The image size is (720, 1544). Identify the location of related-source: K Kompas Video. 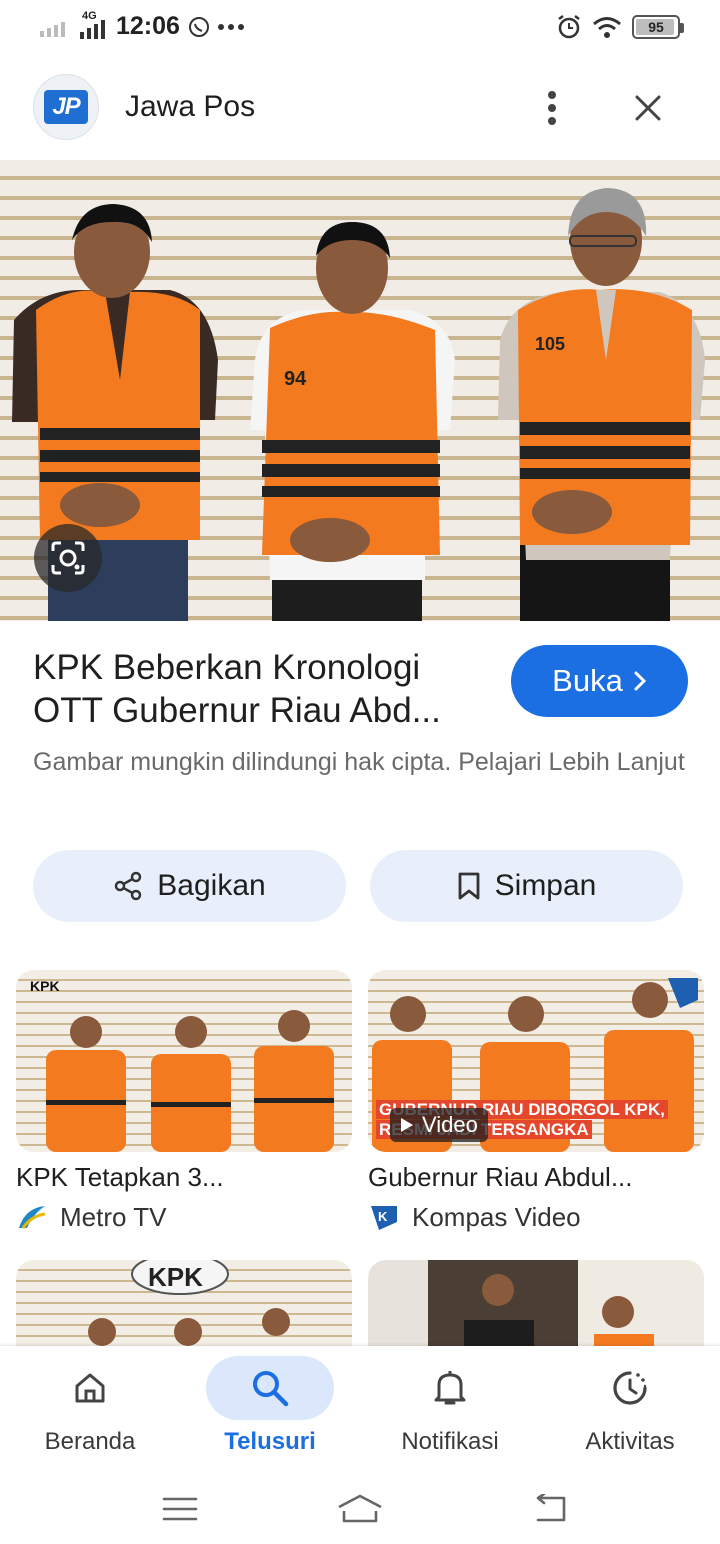
(536, 1217).